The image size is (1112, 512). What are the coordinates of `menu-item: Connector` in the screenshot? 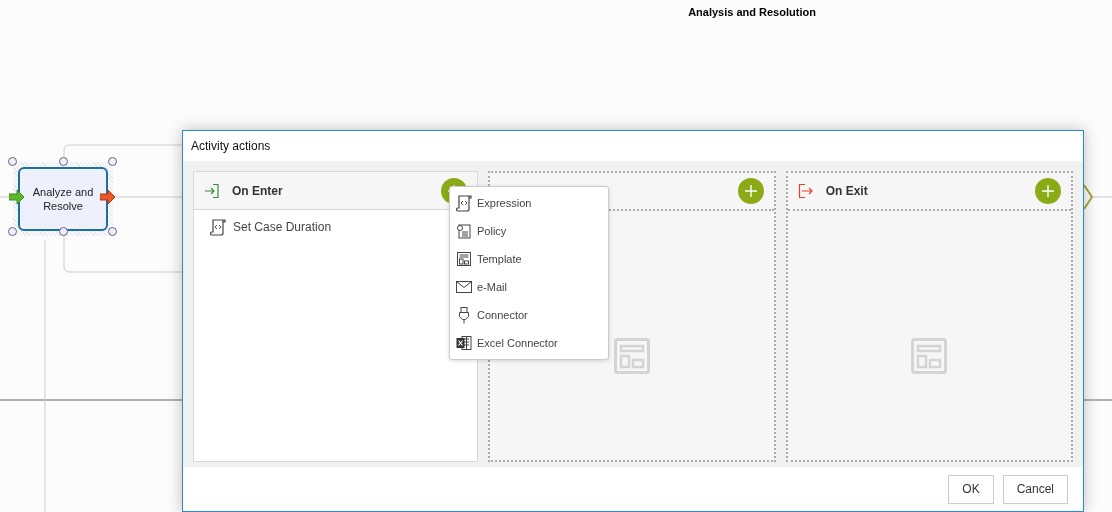 It's located at (529, 315).